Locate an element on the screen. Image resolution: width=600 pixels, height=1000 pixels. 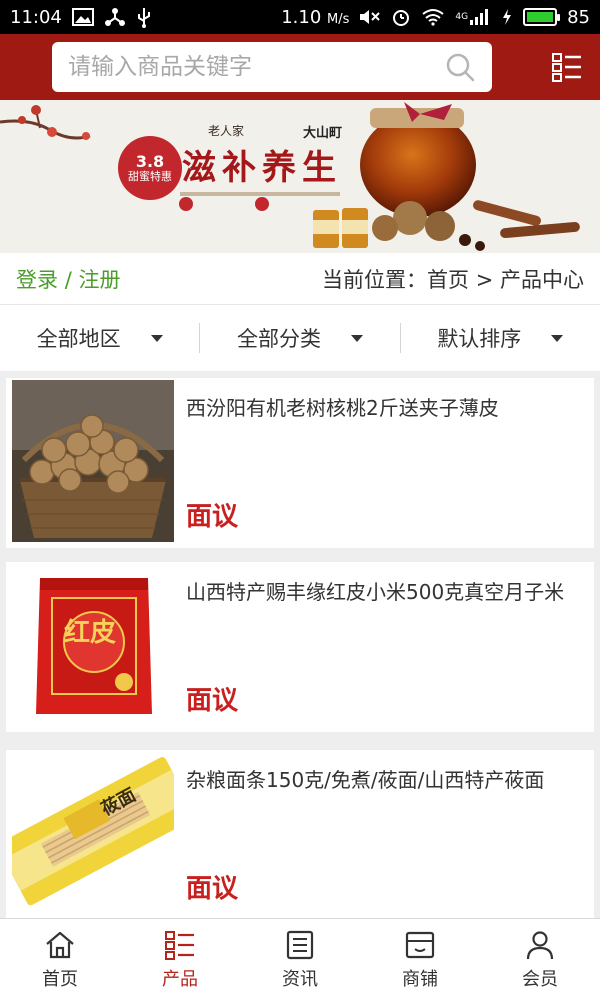
banner-brand: 大山町 is located at coordinates (323, 133).